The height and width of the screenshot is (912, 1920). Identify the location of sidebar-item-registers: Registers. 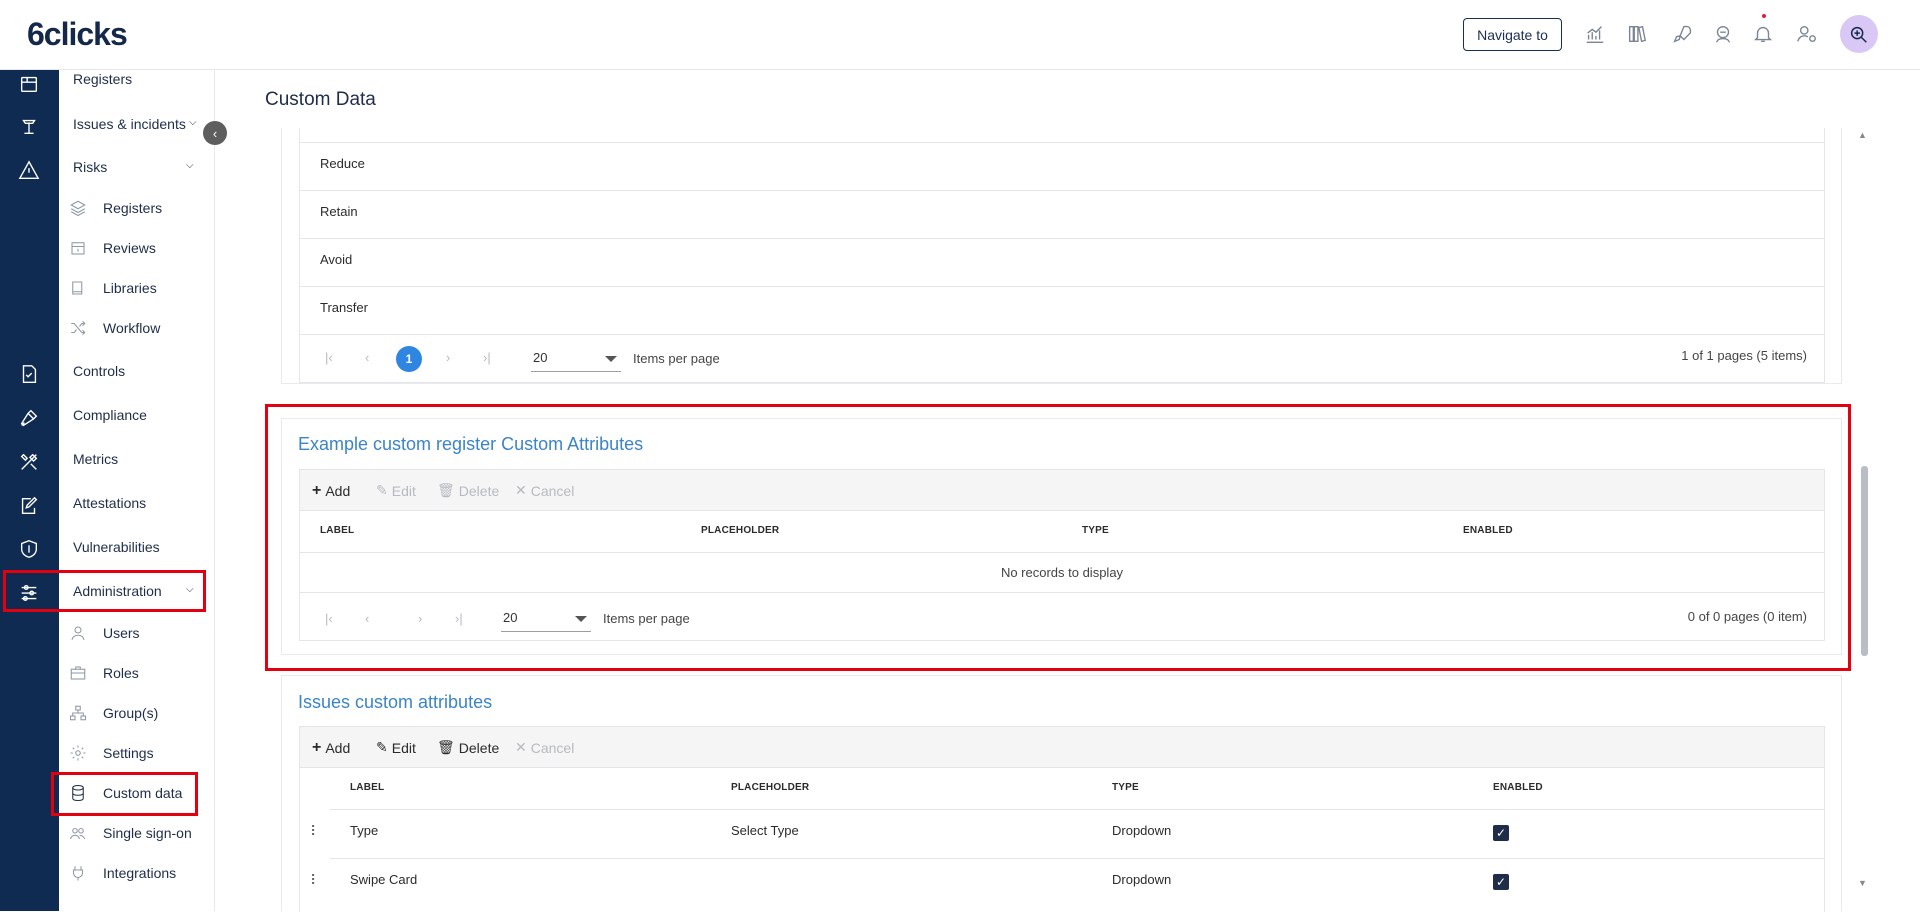
(102, 79).